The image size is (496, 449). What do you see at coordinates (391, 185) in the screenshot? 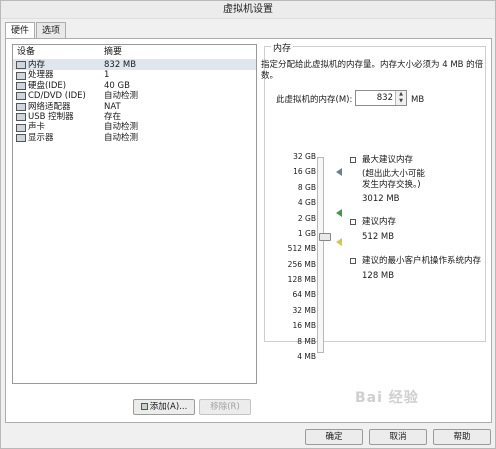
I see `max-recommended-note-2: 发生内存交换。)` at bounding box center [391, 185].